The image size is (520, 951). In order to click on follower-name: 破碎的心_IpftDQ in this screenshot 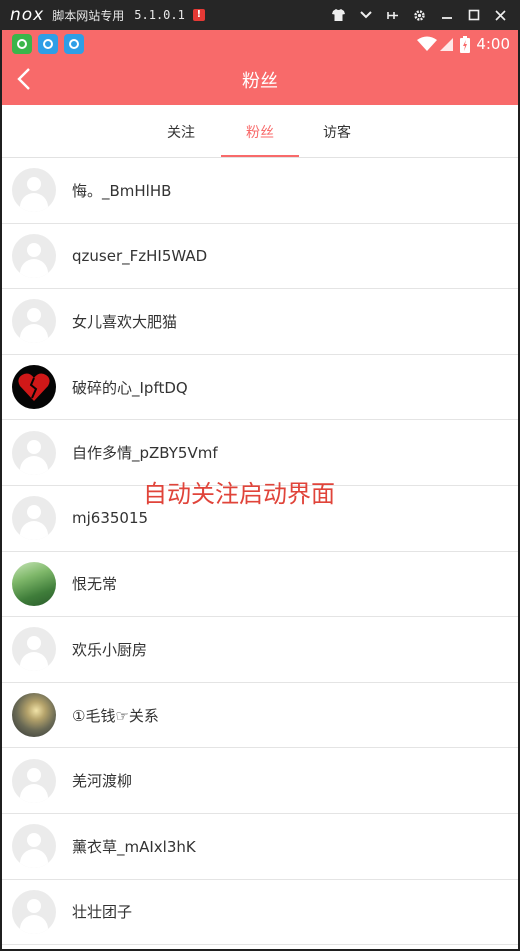, I will do `click(130, 387)`.